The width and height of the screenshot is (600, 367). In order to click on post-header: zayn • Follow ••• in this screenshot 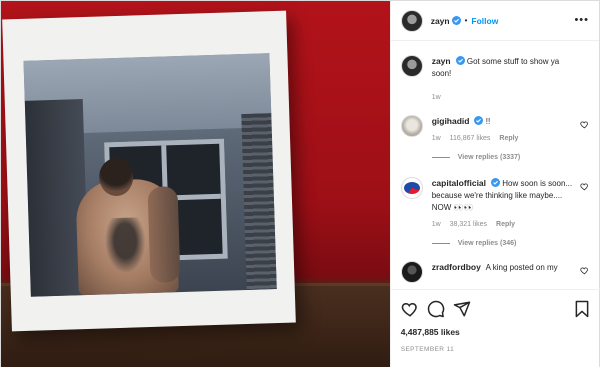, I will do `click(494, 21)`.